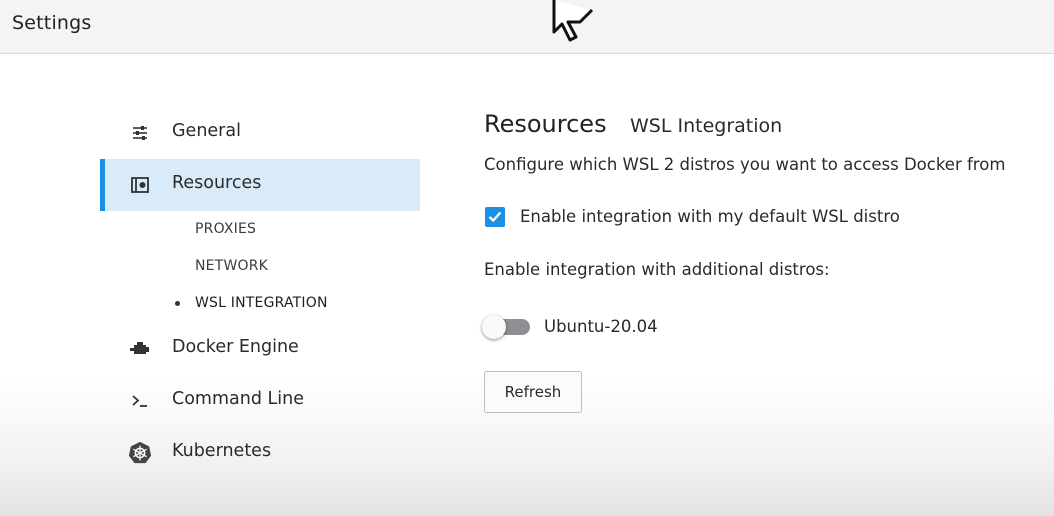 The height and width of the screenshot is (516, 1054). I want to click on window-title: Settings, so click(52, 23).